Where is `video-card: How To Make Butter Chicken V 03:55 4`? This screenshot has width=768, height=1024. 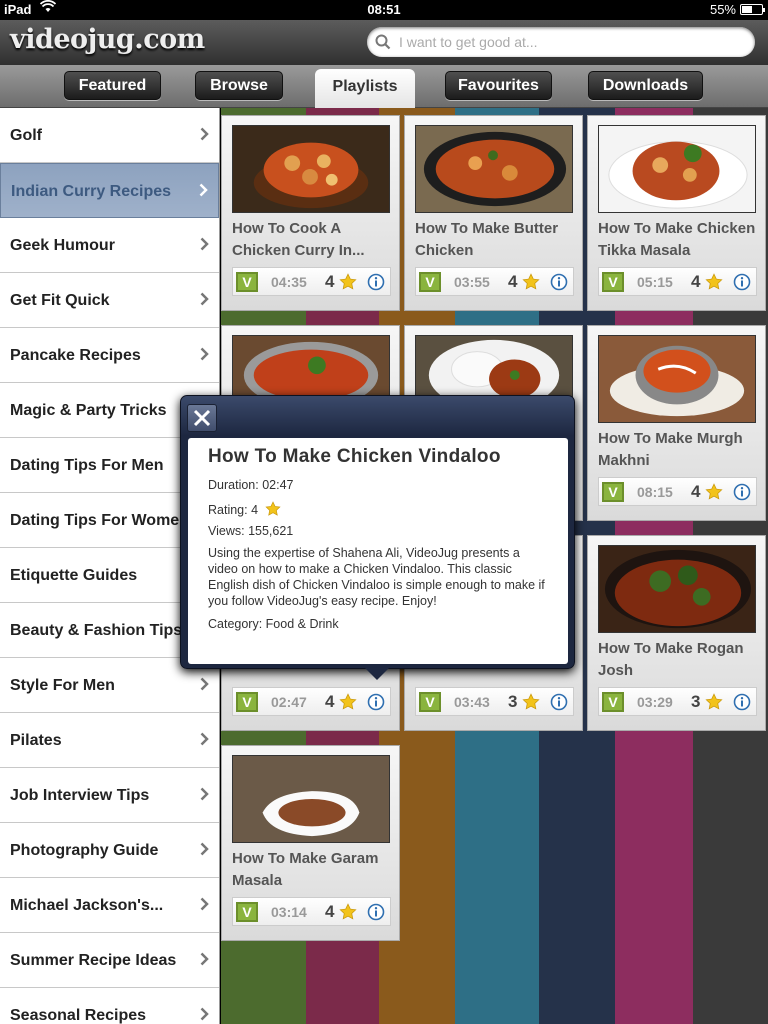 video-card: How To Make Butter Chicken V 03:55 4 is located at coordinates (493, 213).